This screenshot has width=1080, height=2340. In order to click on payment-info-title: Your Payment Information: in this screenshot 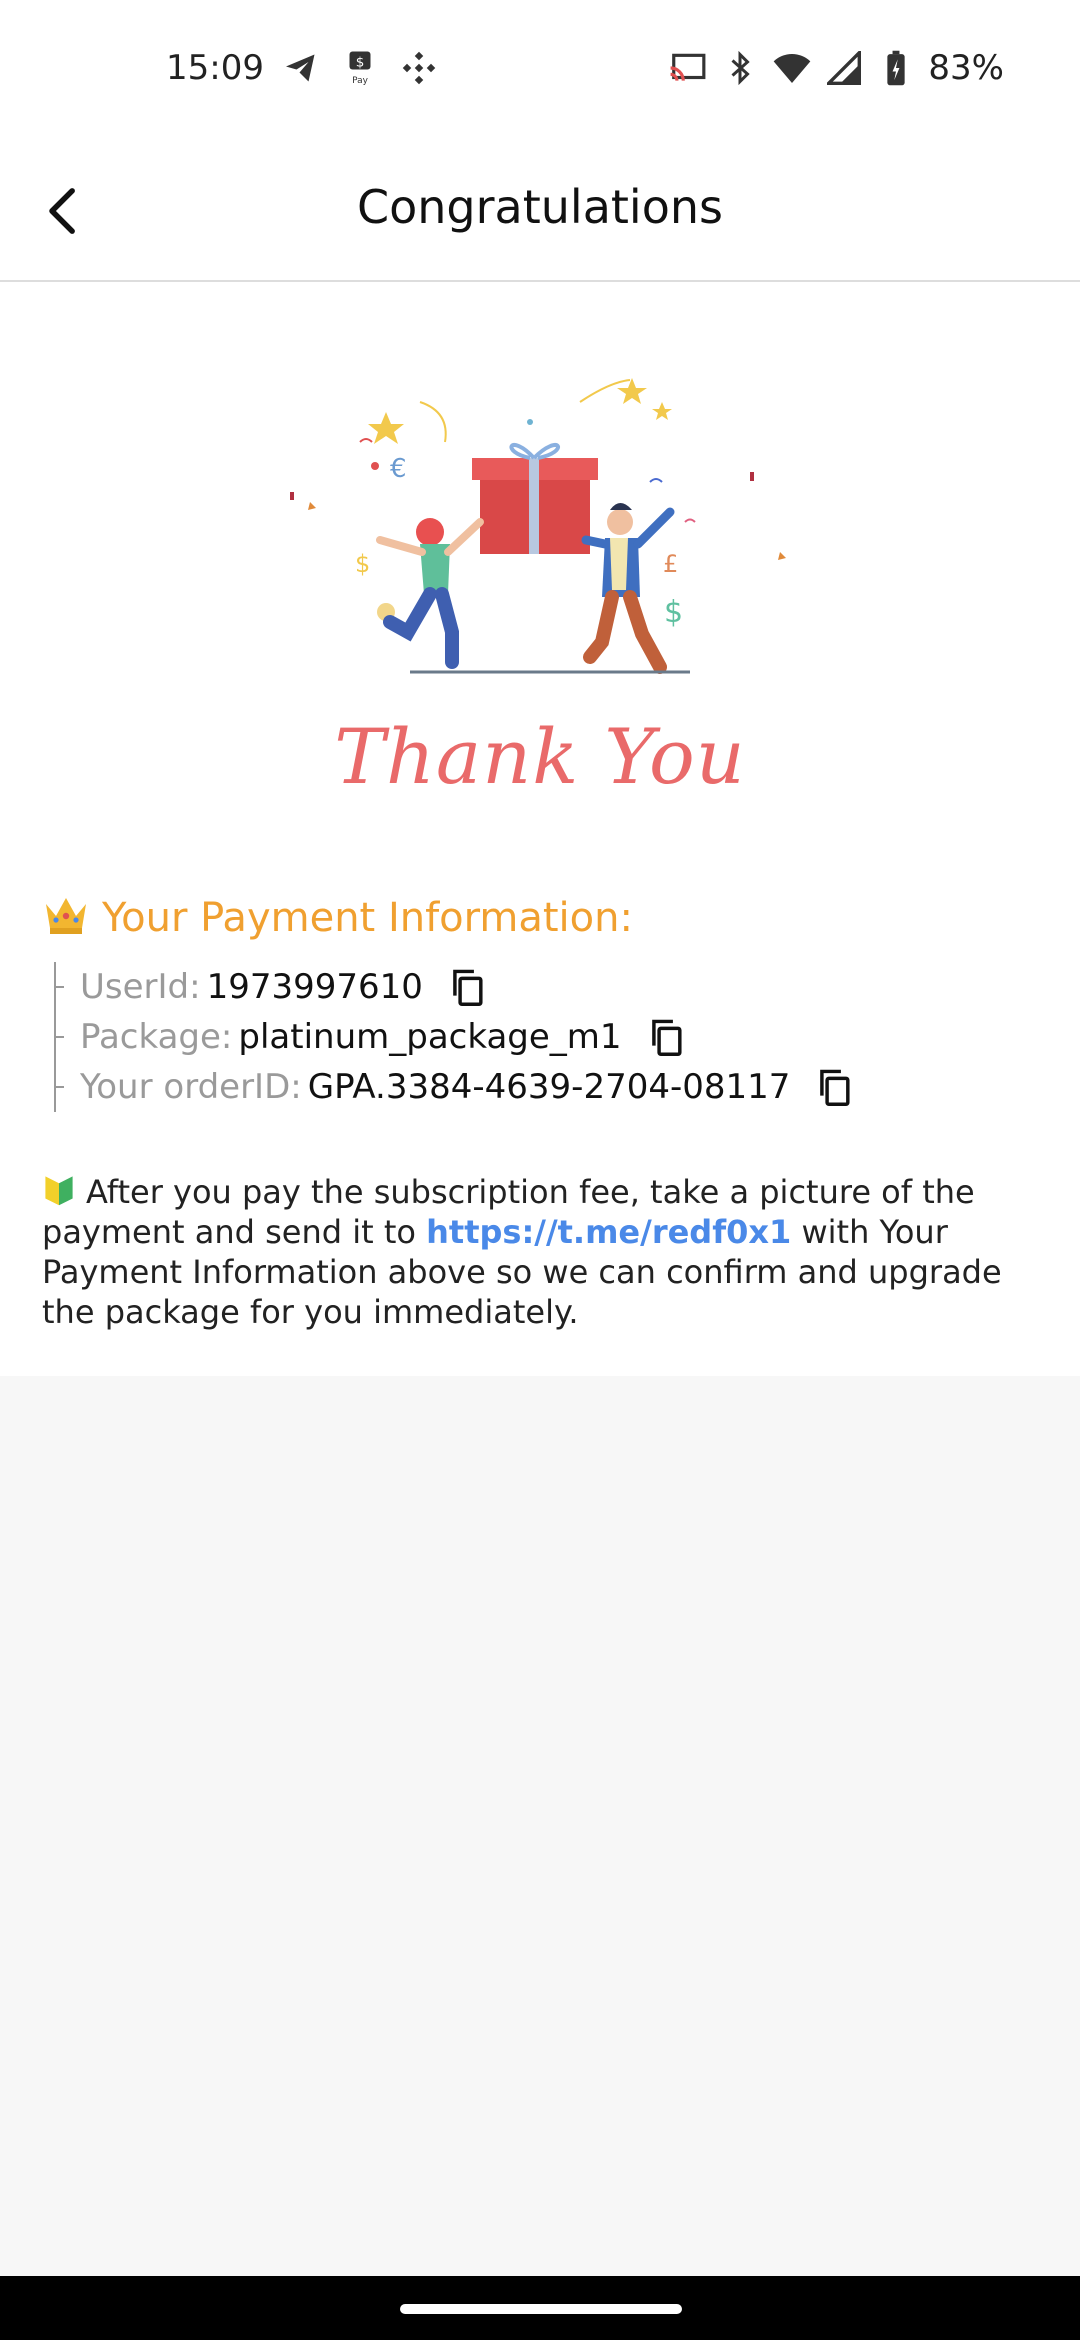, I will do `click(367, 917)`.